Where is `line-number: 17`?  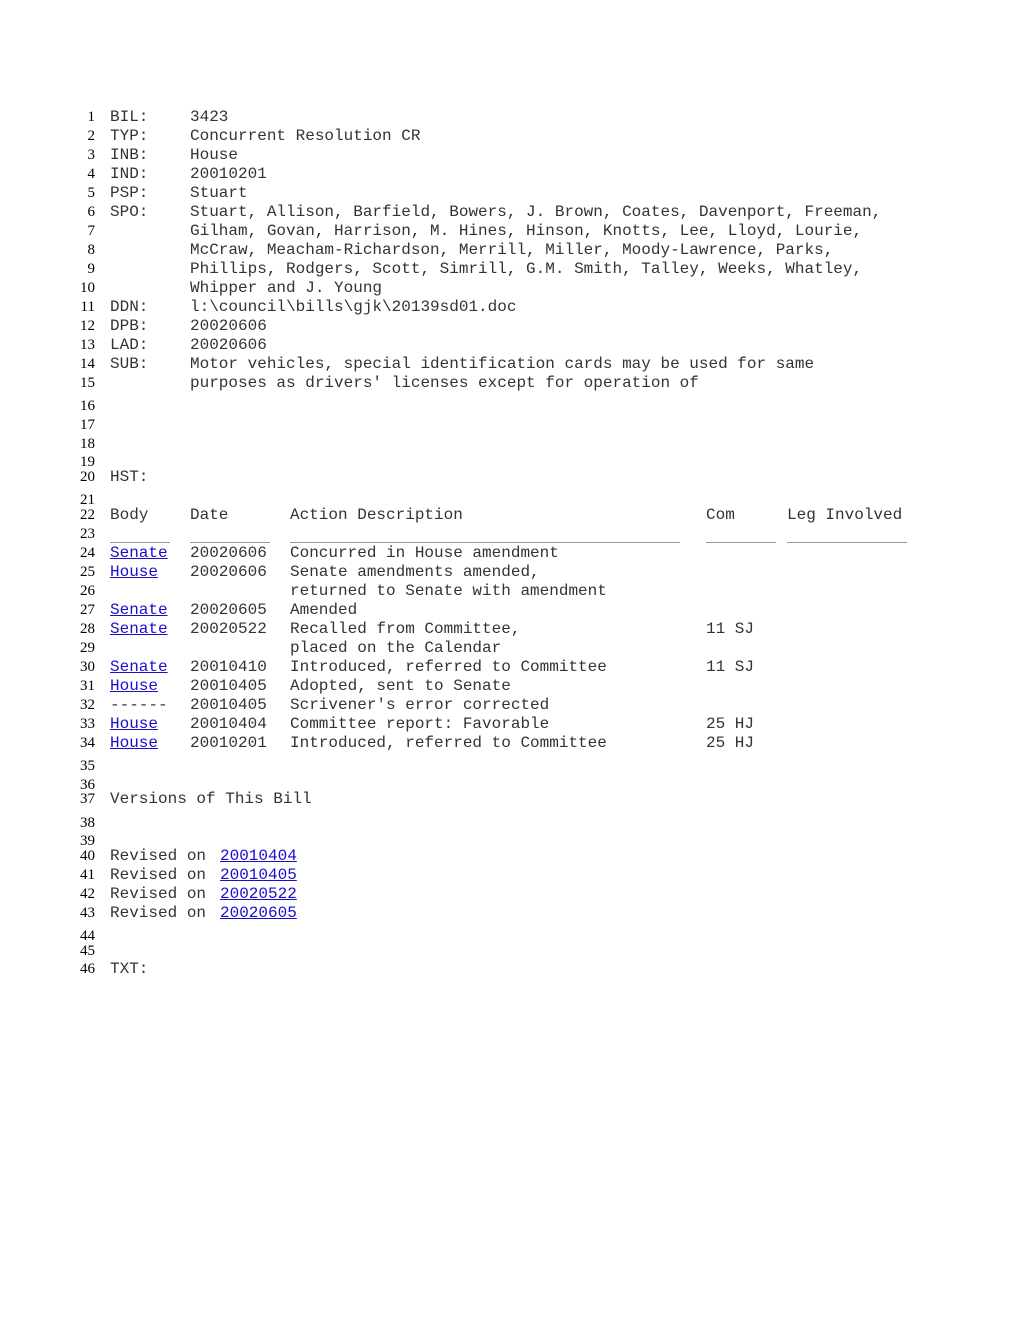
line-number: 17 is located at coordinates (87, 425).